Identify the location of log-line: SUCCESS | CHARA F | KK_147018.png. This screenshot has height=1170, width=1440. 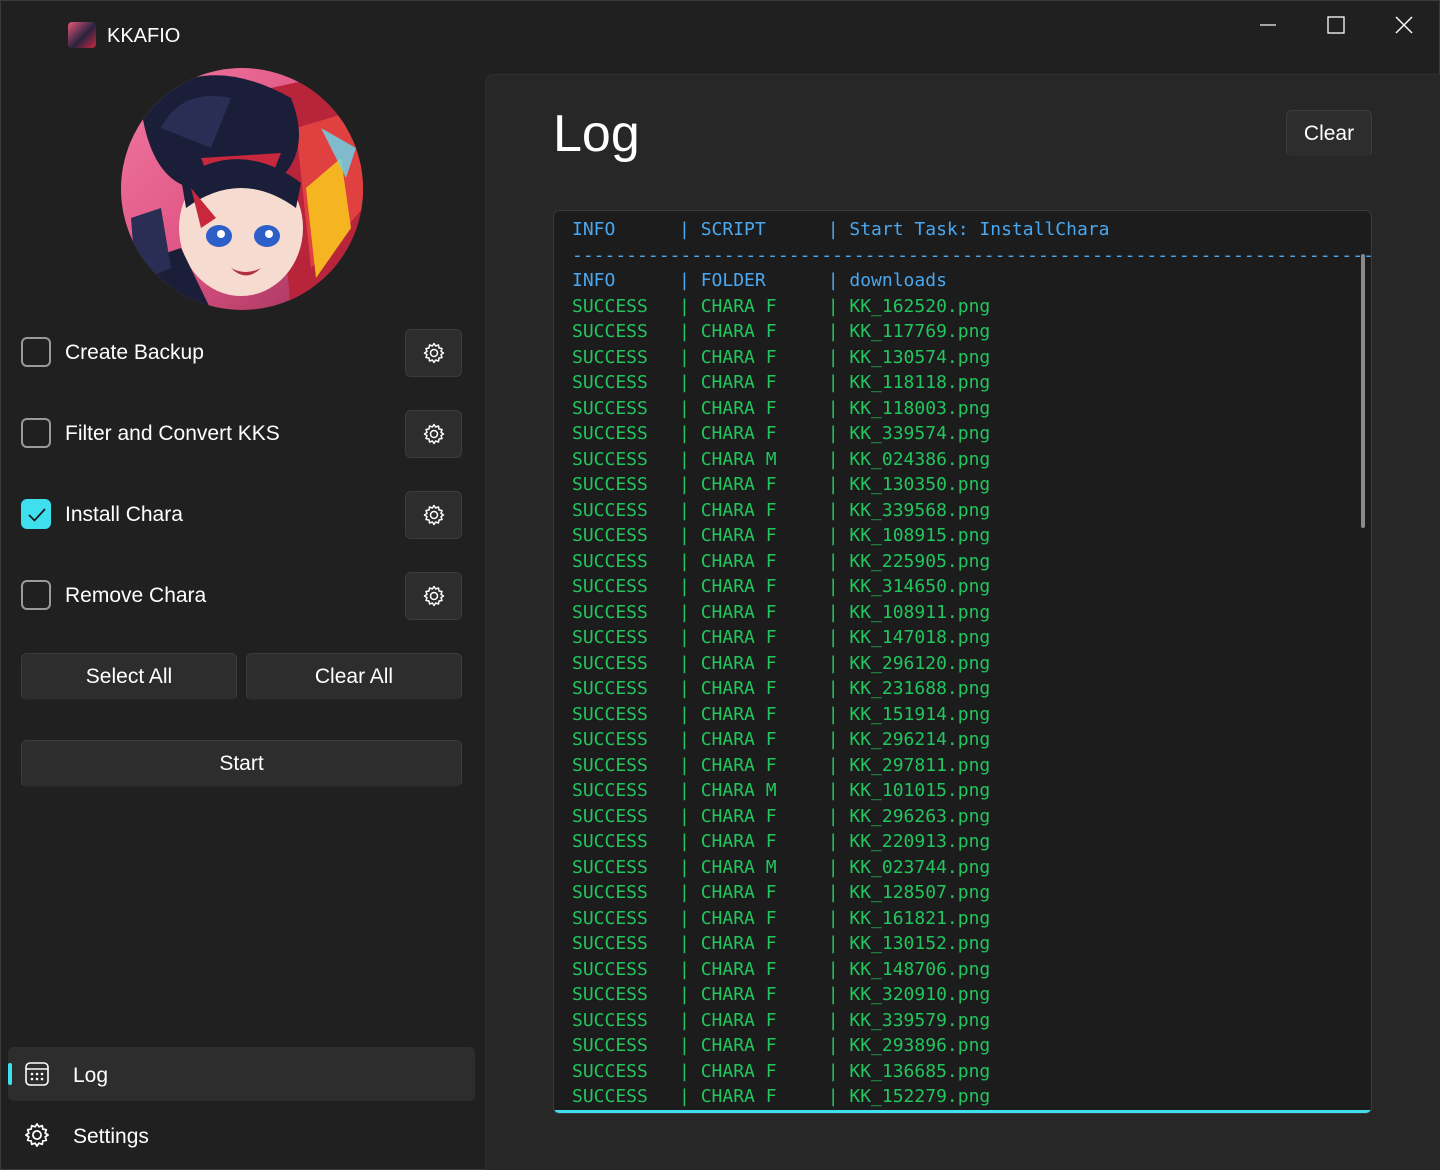
(971, 638).